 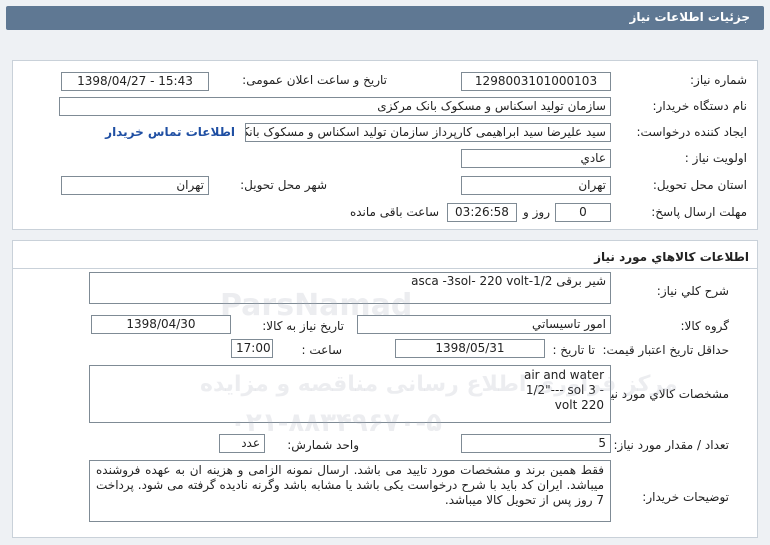 What do you see at coordinates (323, 445) in the screenshot?
I see `unit-label: واحد شمارش:` at bounding box center [323, 445].